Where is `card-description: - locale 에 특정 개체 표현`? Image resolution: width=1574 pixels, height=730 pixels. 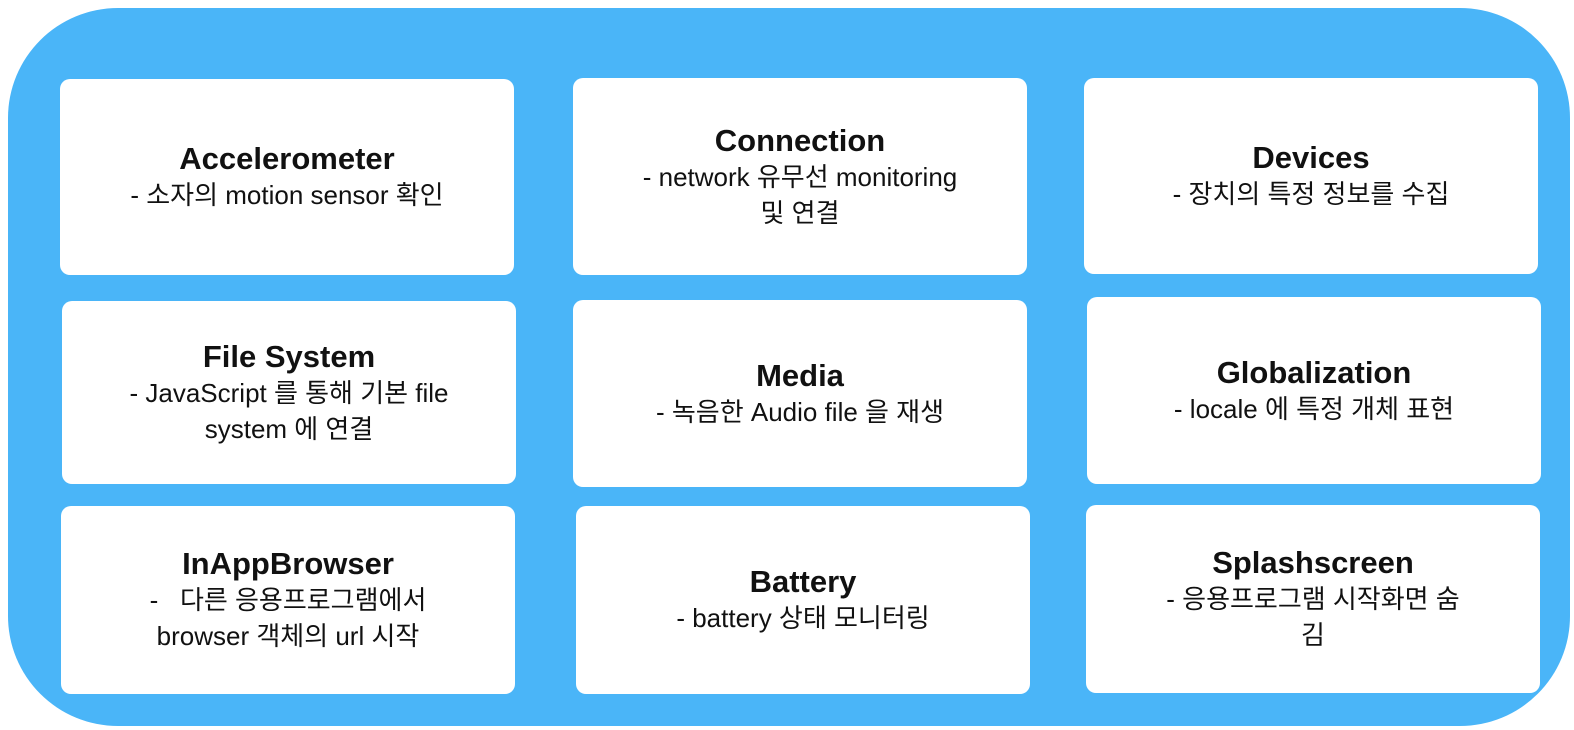 card-description: - locale 에 특정 개체 표현 is located at coordinates (1314, 408).